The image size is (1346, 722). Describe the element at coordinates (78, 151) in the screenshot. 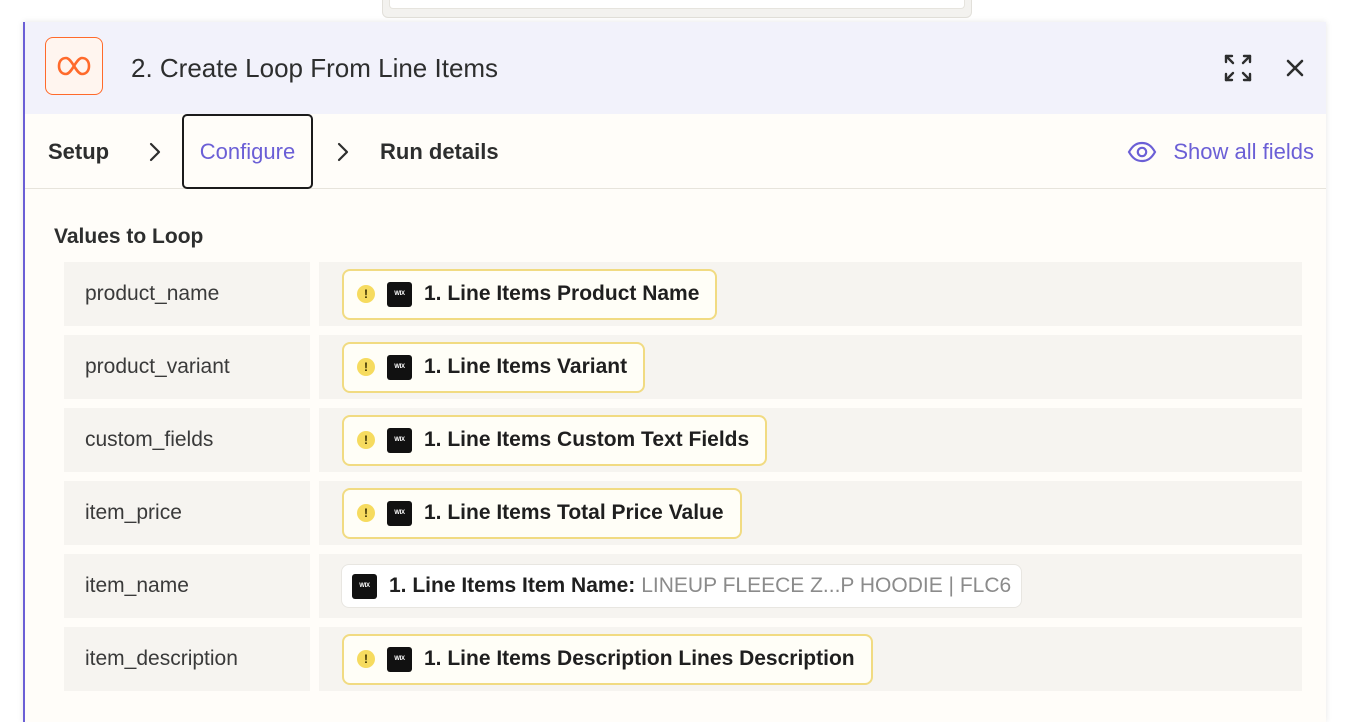

I see `tab-setup: Setup` at that location.